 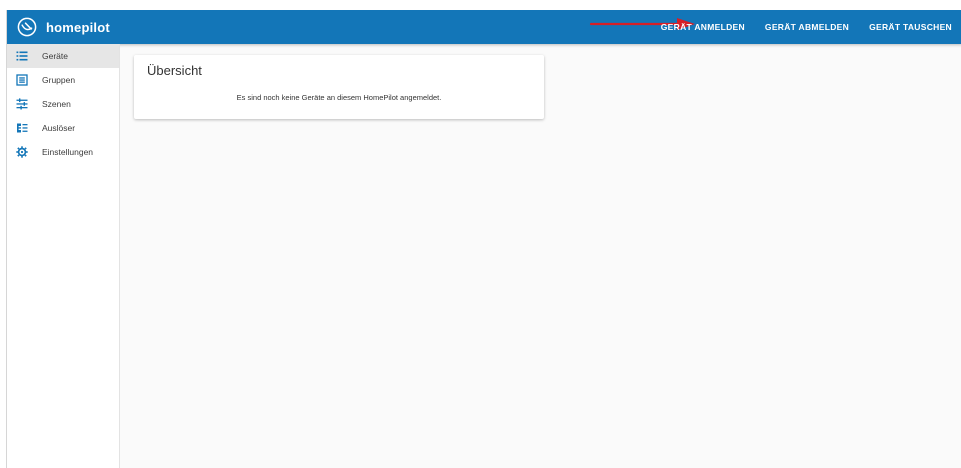 What do you see at coordinates (174, 70) in the screenshot?
I see `overview-title: Übersicht` at bounding box center [174, 70].